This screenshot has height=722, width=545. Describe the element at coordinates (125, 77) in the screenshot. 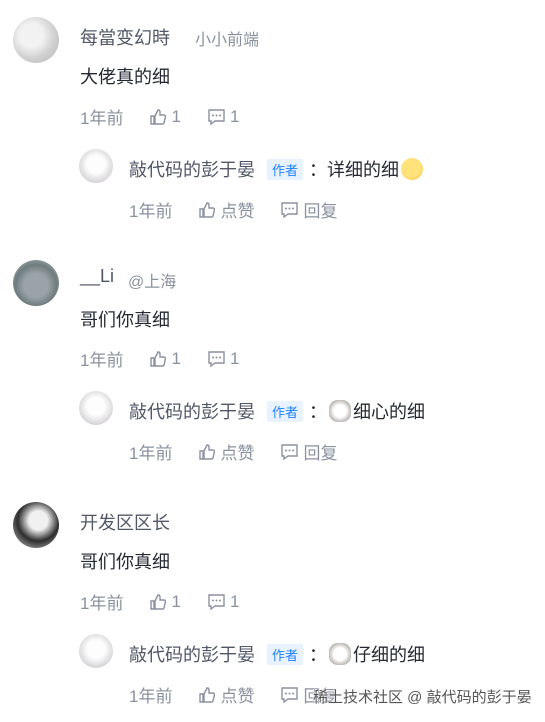

I see `comment-text: 大佬真的细` at that location.